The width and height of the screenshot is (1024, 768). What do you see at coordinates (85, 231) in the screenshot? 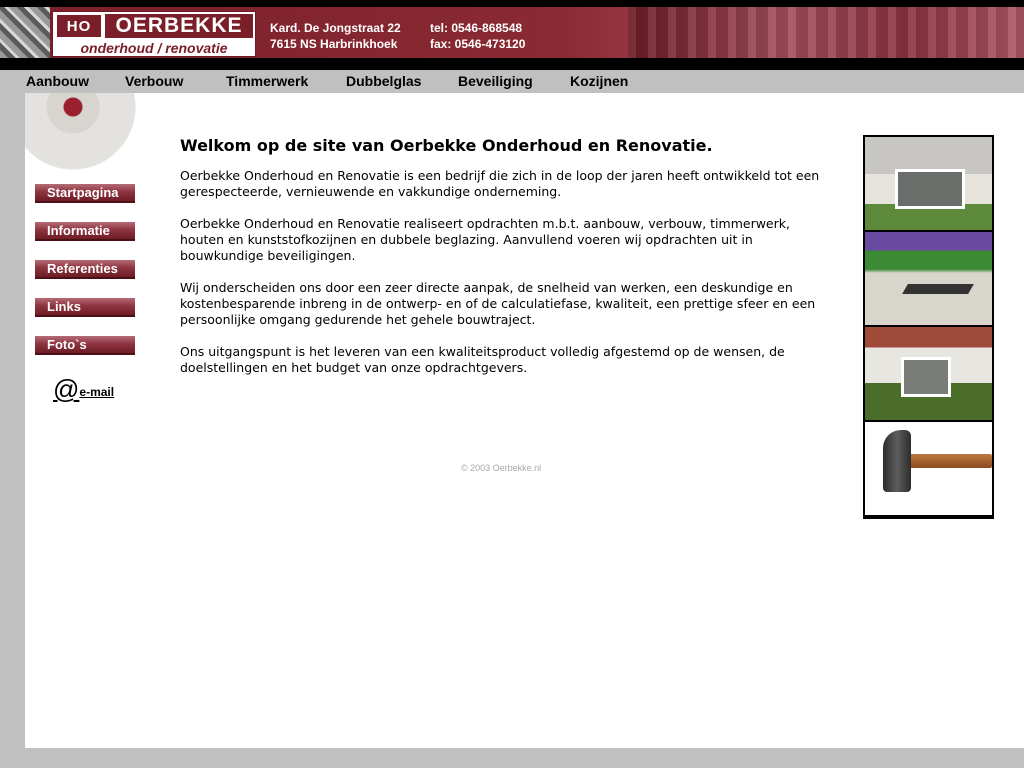
I see `sidebar-button-informatie: Informatie` at bounding box center [85, 231].